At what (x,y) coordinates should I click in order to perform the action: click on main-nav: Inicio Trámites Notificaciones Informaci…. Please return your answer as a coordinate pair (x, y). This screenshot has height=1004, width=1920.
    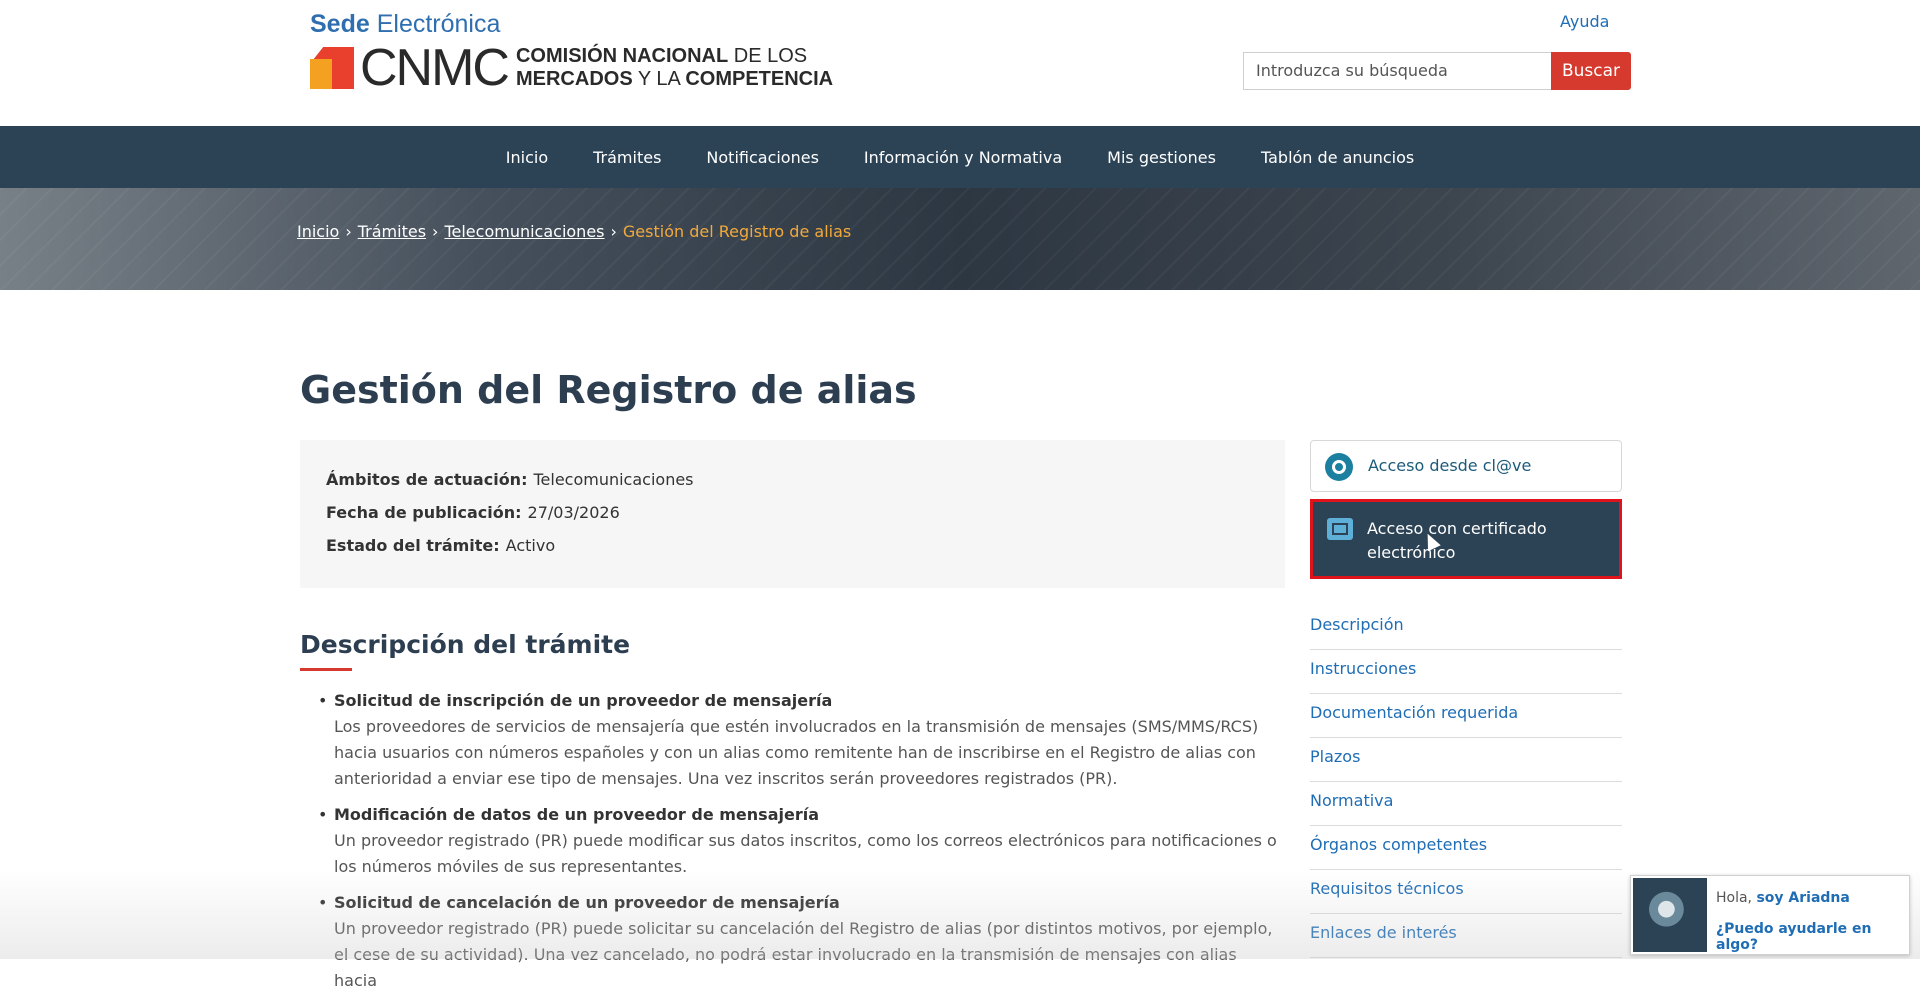
    Looking at the image, I should click on (960, 157).